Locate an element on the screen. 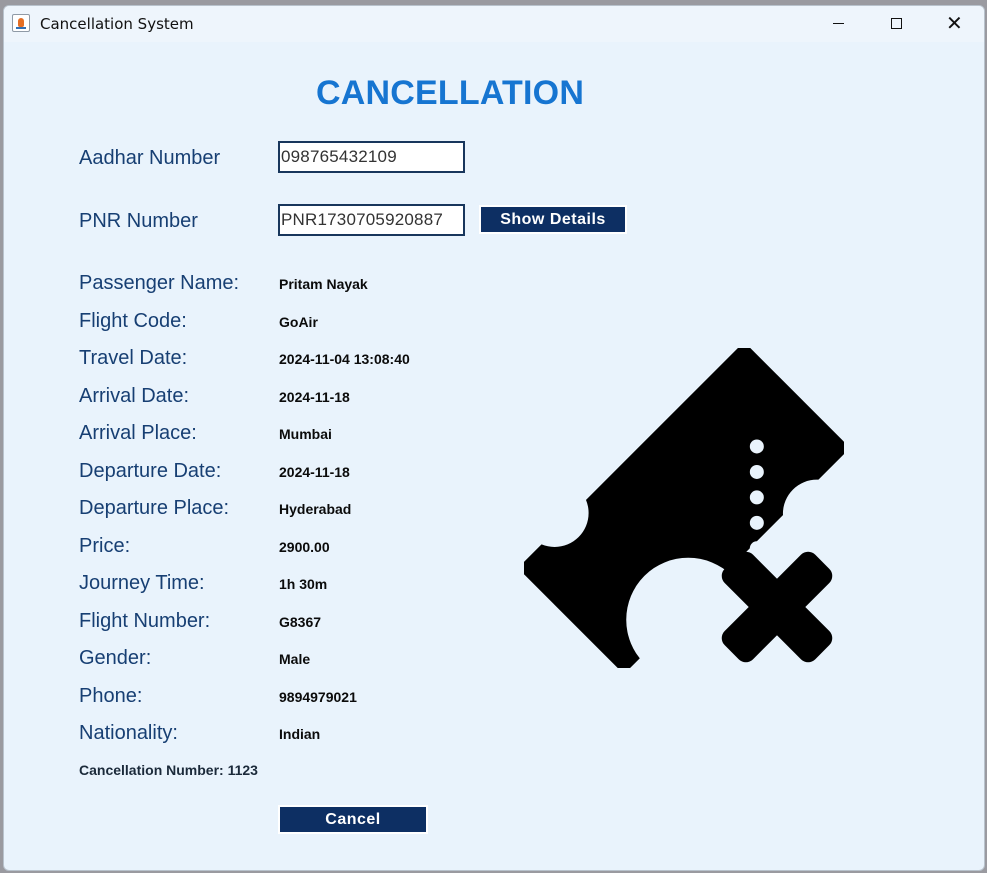 The width and height of the screenshot is (987, 873). cancellation-number: Cancellation Number: 1123 is located at coordinates (168, 770).